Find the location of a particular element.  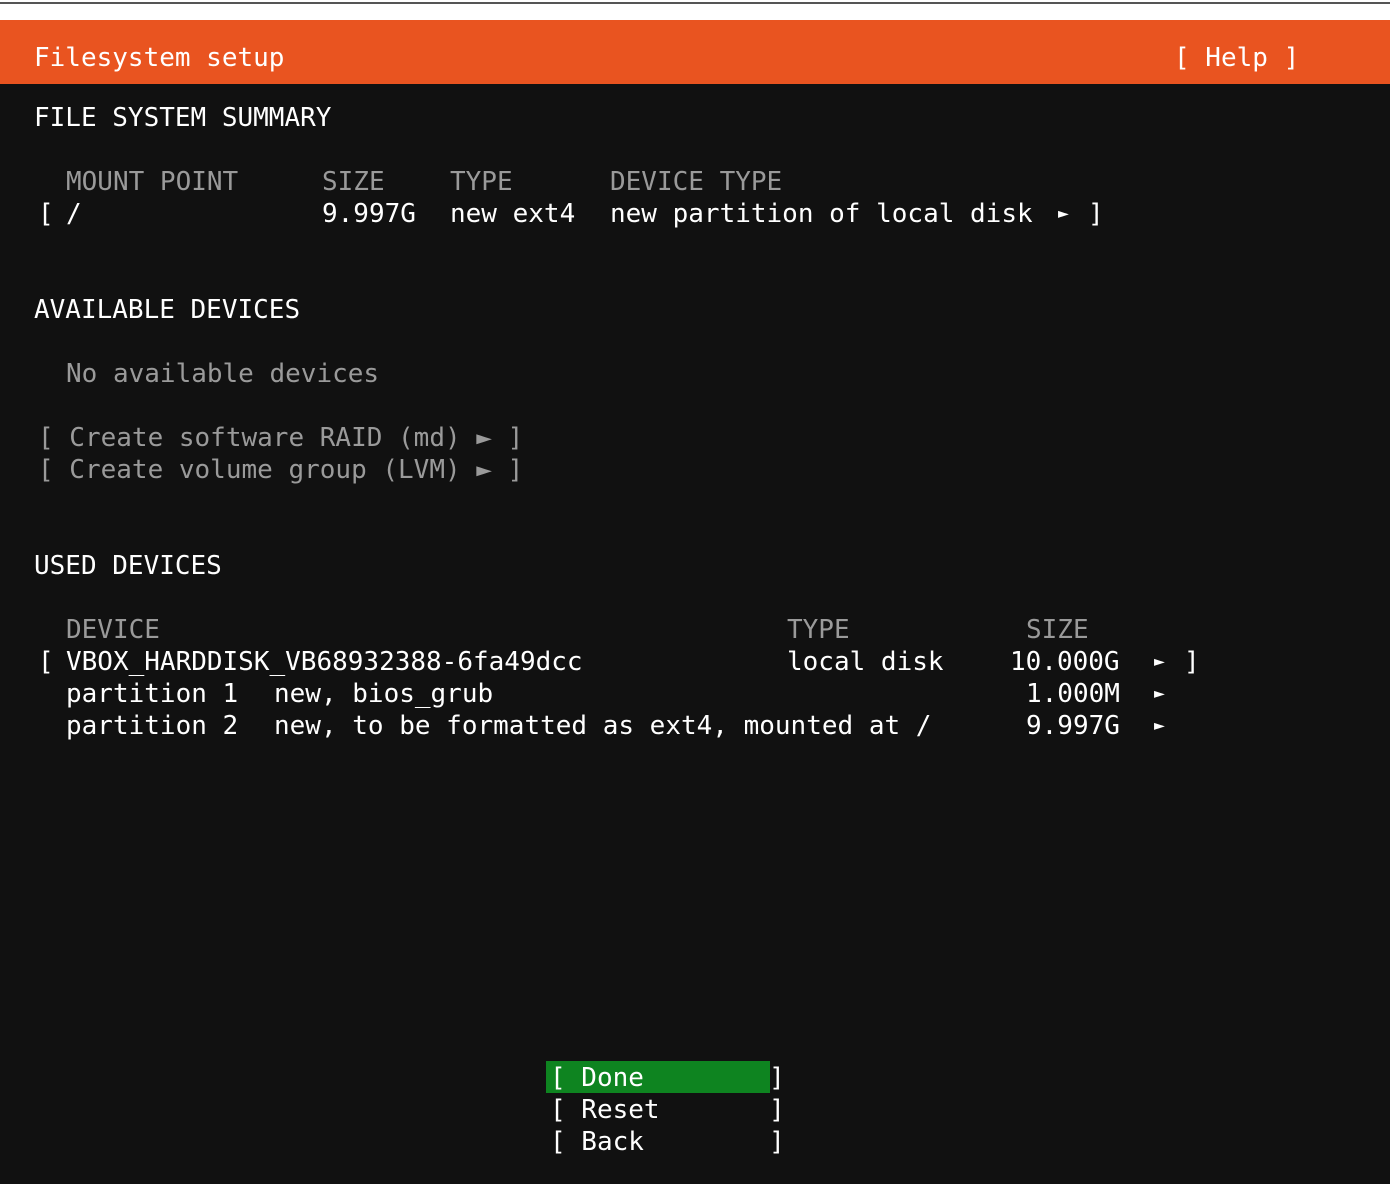

no-available-devices-text: No available devices is located at coordinates (223, 374).